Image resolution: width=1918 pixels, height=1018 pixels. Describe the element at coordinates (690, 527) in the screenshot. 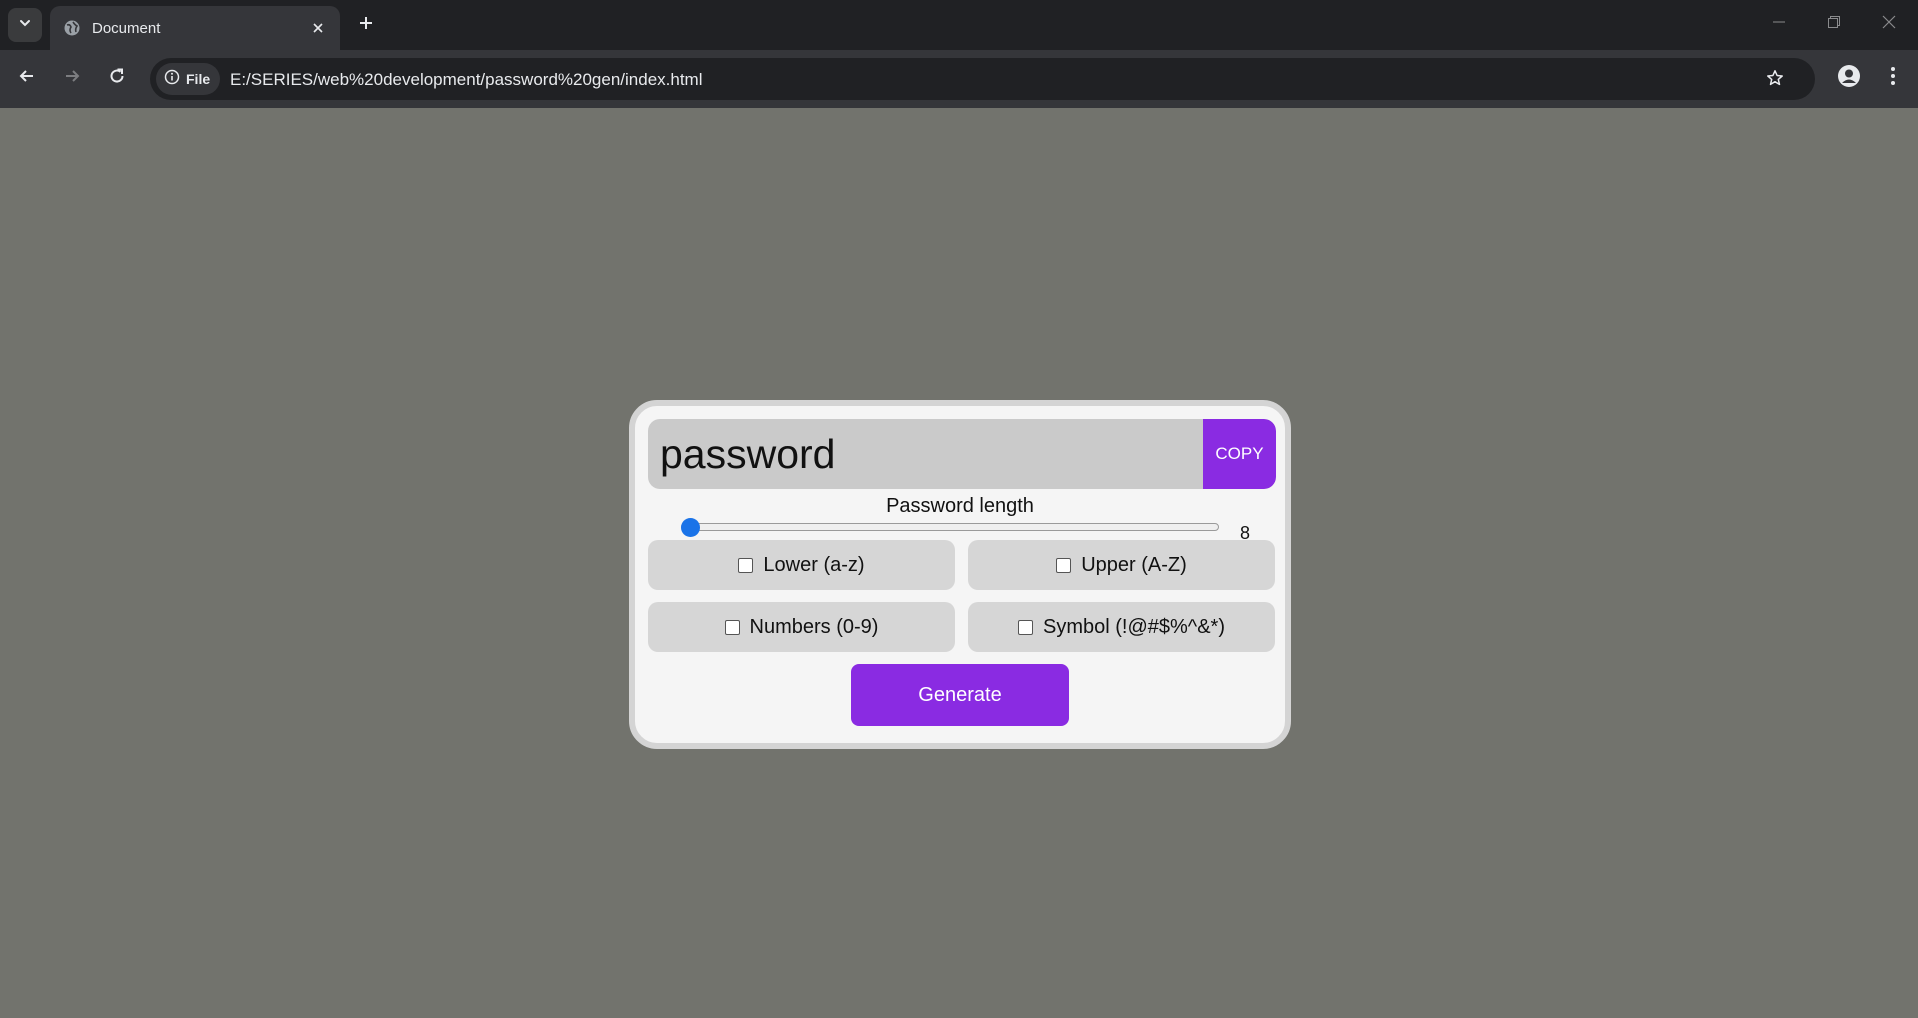

I see `slider-thumb` at that location.